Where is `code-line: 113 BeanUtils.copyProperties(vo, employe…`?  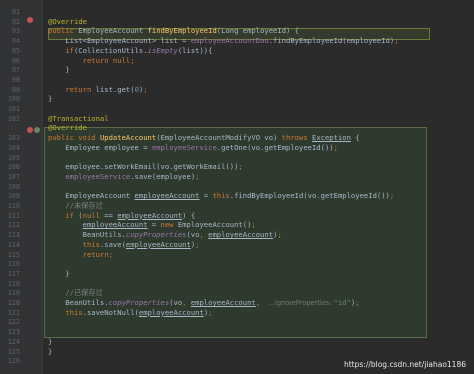
code-line: 113 BeanUtils.copyProperties(vo, employe… is located at coordinates (237, 235).